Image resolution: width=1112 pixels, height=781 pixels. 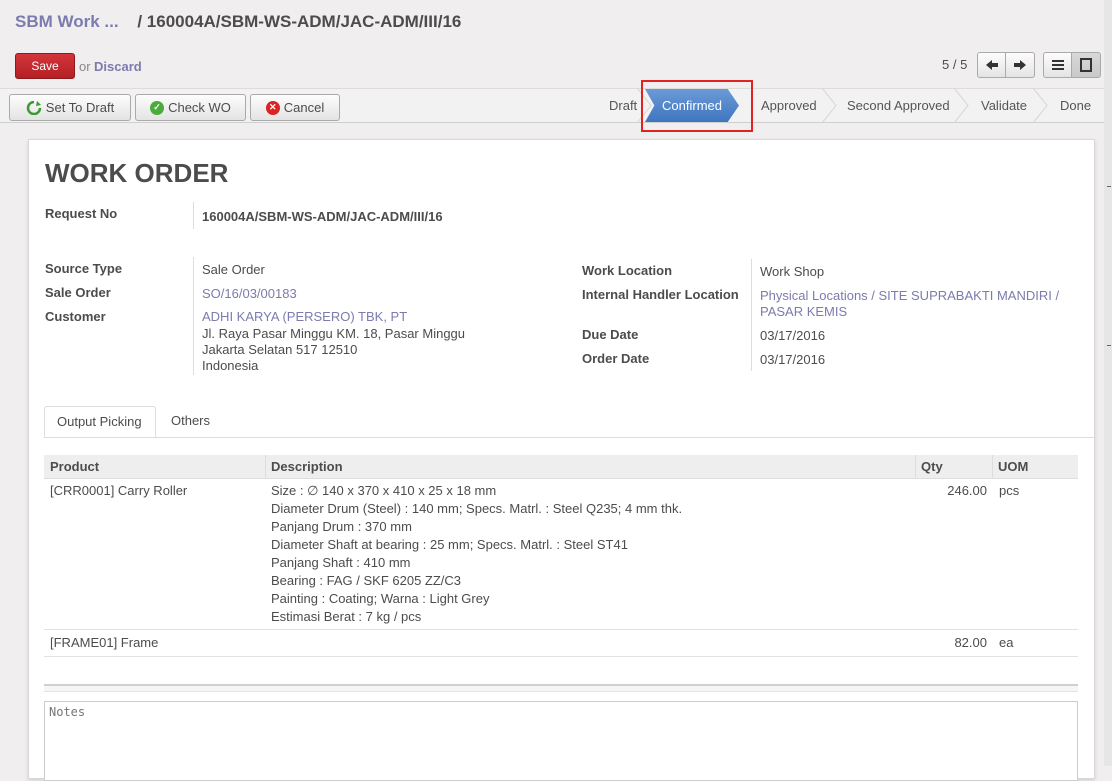 What do you see at coordinates (697, 106) in the screenshot?
I see `annotation-highlight-box` at bounding box center [697, 106].